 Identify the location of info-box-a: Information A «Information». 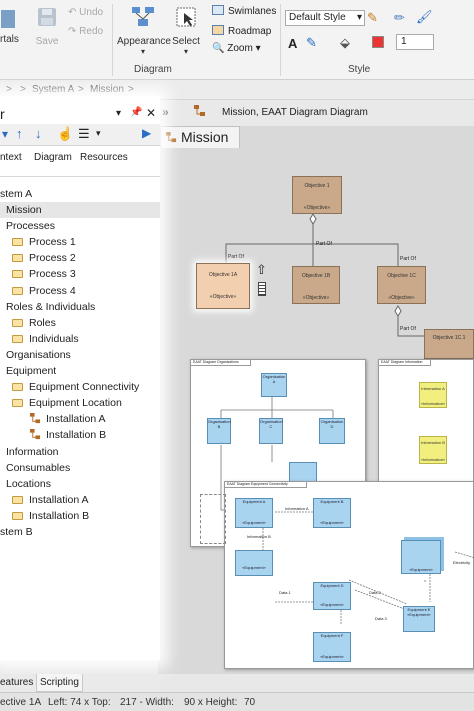
(433, 395).